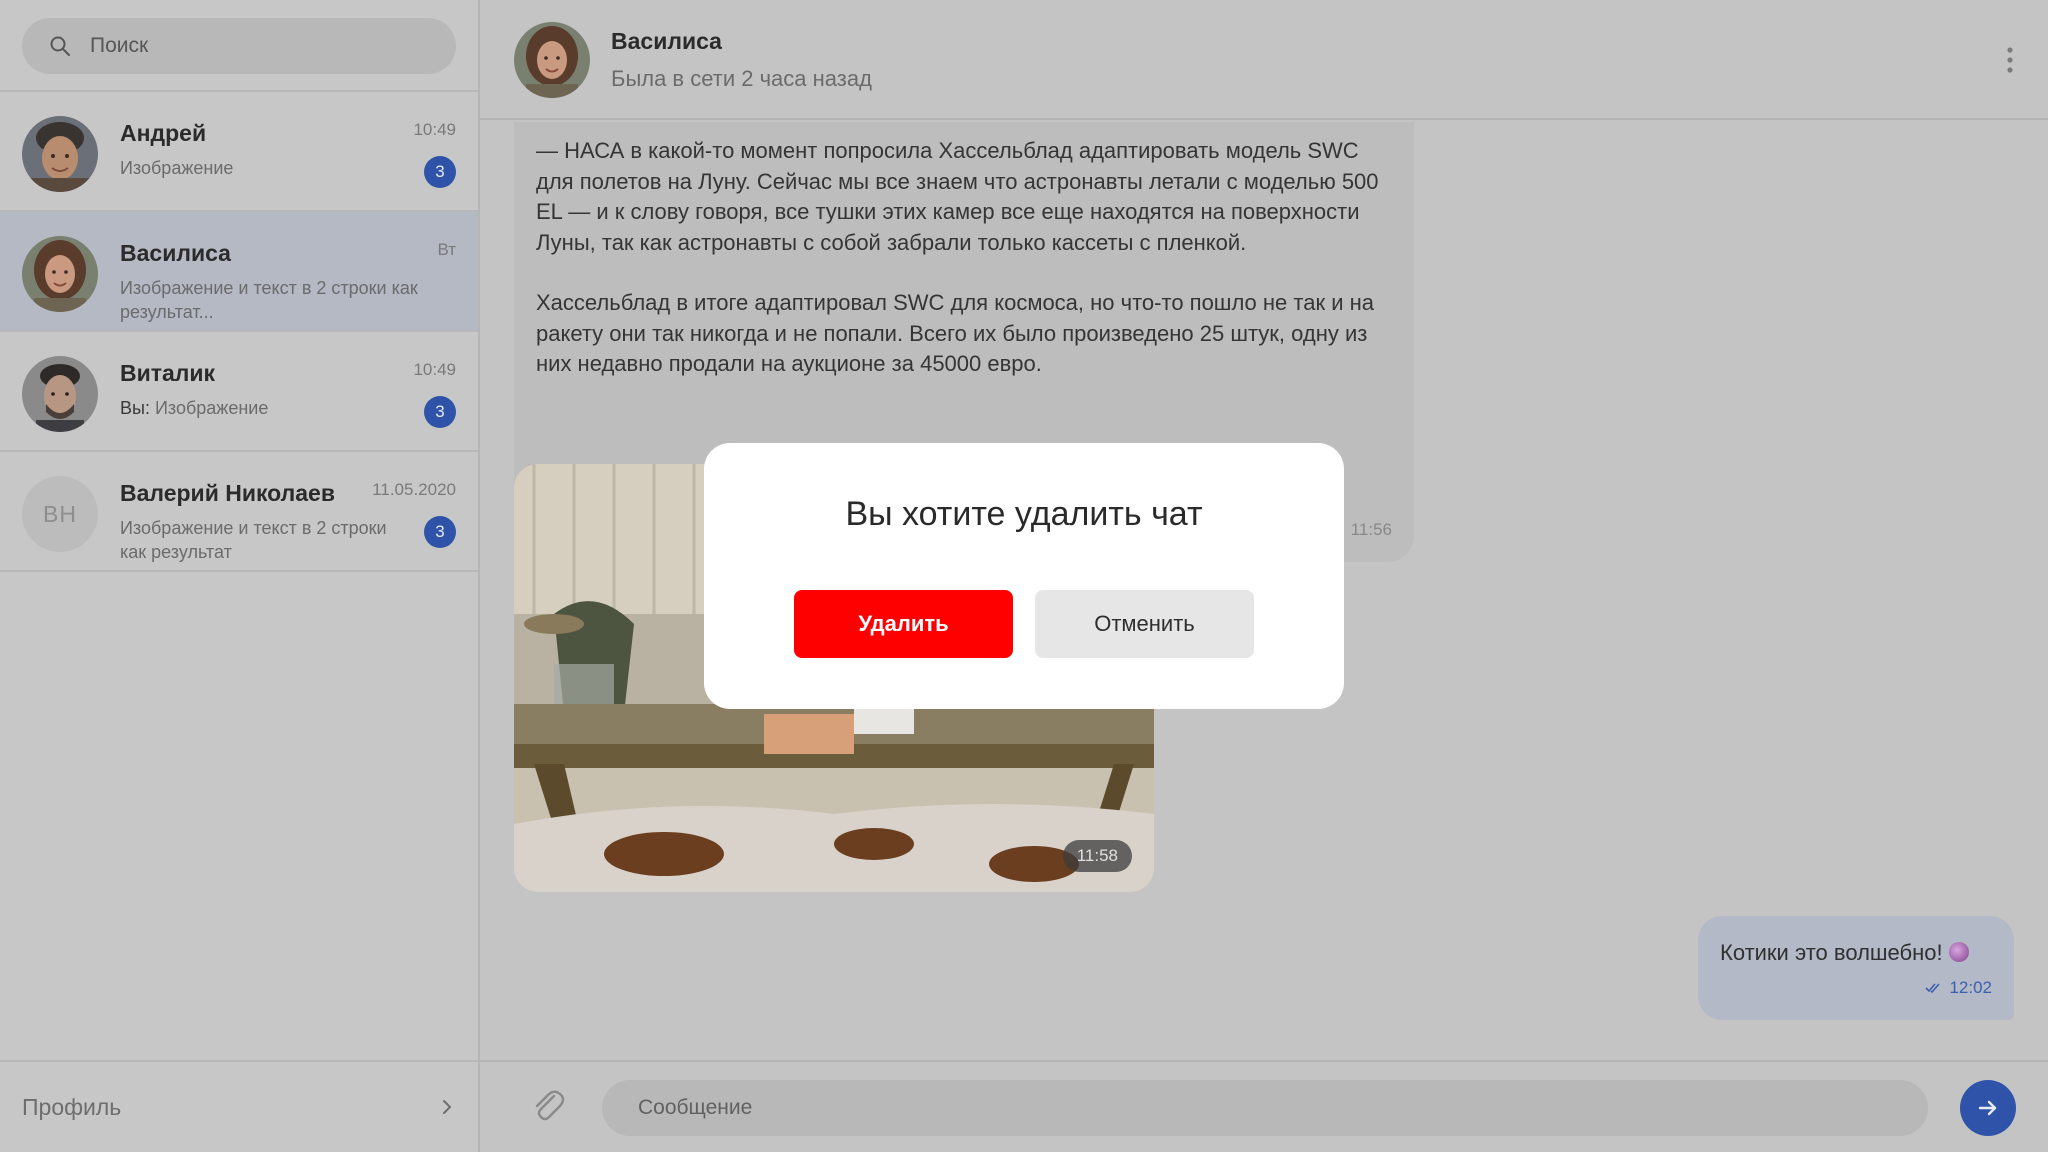 The image size is (2048, 1152). What do you see at coordinates (239, 152) in the screenshot?
I see `chat-item-andrey: Андрей 10:49 Изображение 3` at bounding box center [239, 152].